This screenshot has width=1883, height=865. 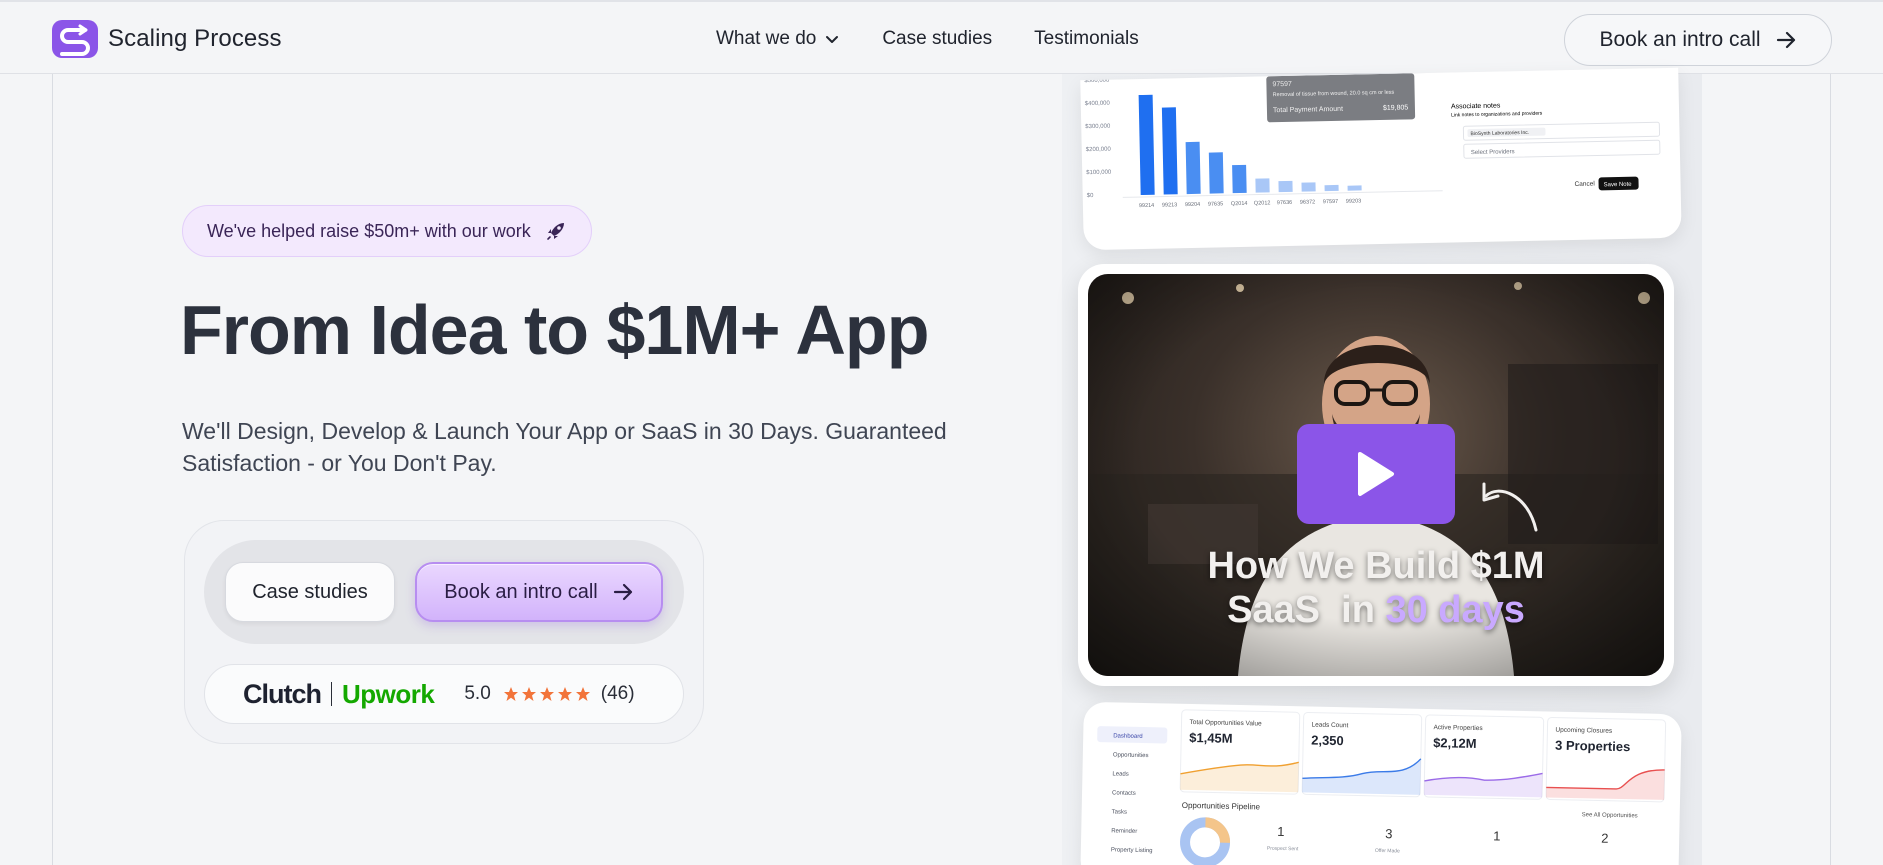 I want to click on nav-what-we-do: What we do, so click(x=778, y=39).